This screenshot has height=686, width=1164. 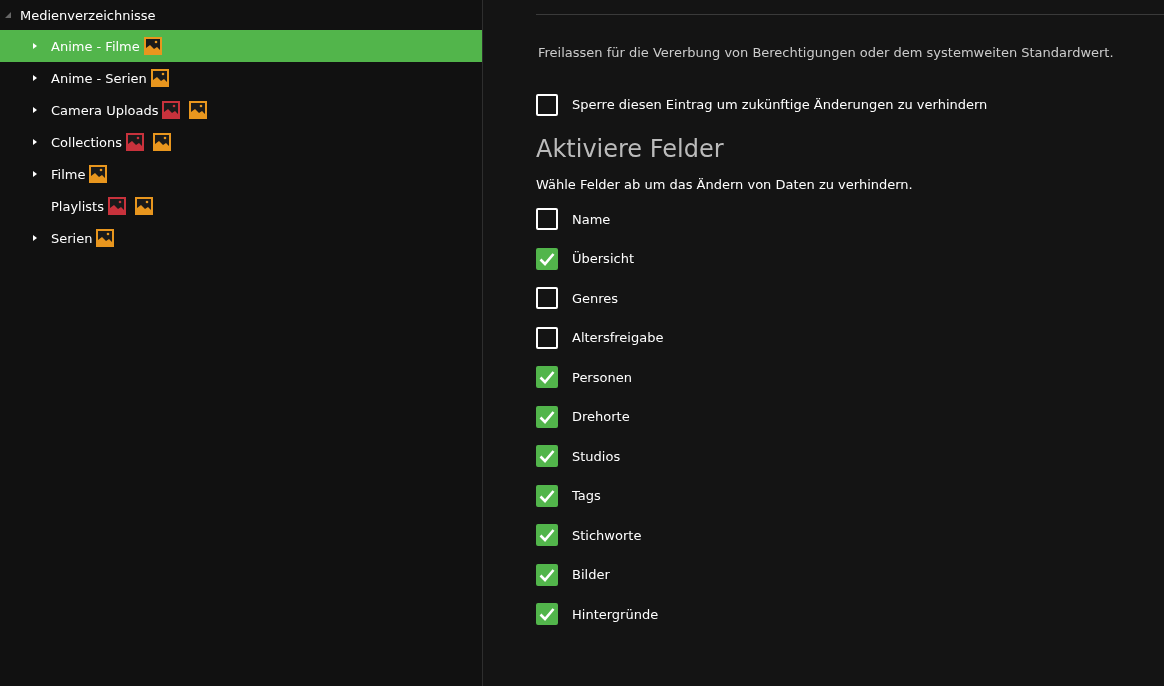 What do you see at coordinates (596, 456) in the screenshot?
I see `checkbox-label: Studios` at bounding box center [596, 456].